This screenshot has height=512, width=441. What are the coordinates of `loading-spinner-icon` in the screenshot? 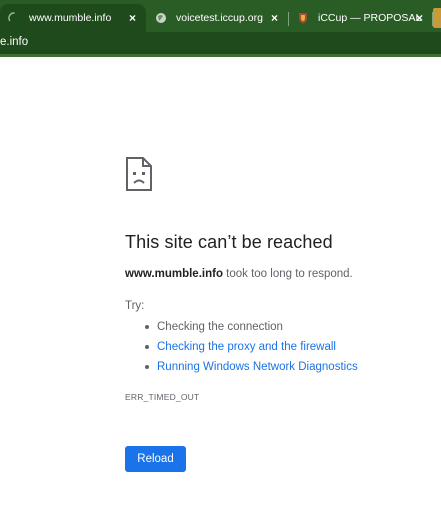 It's located at (11, 17).